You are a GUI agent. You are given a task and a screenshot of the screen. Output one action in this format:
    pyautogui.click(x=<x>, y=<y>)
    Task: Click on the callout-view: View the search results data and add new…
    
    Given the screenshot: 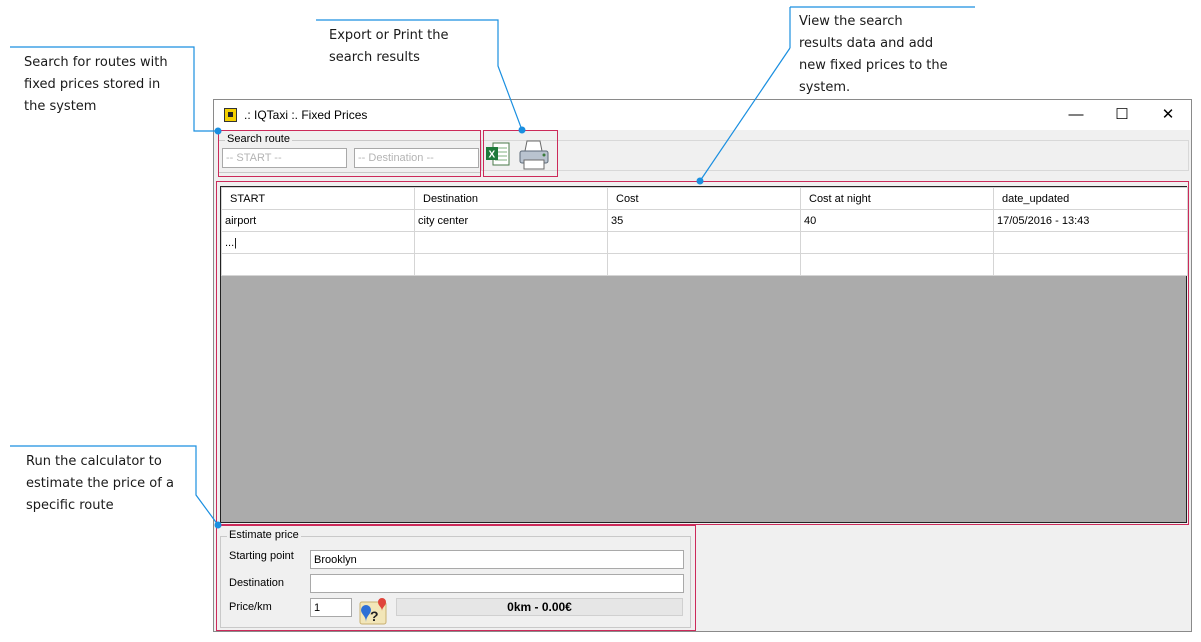 What is the action you would take?
    pyautogui.click(x=873, y=54)
    